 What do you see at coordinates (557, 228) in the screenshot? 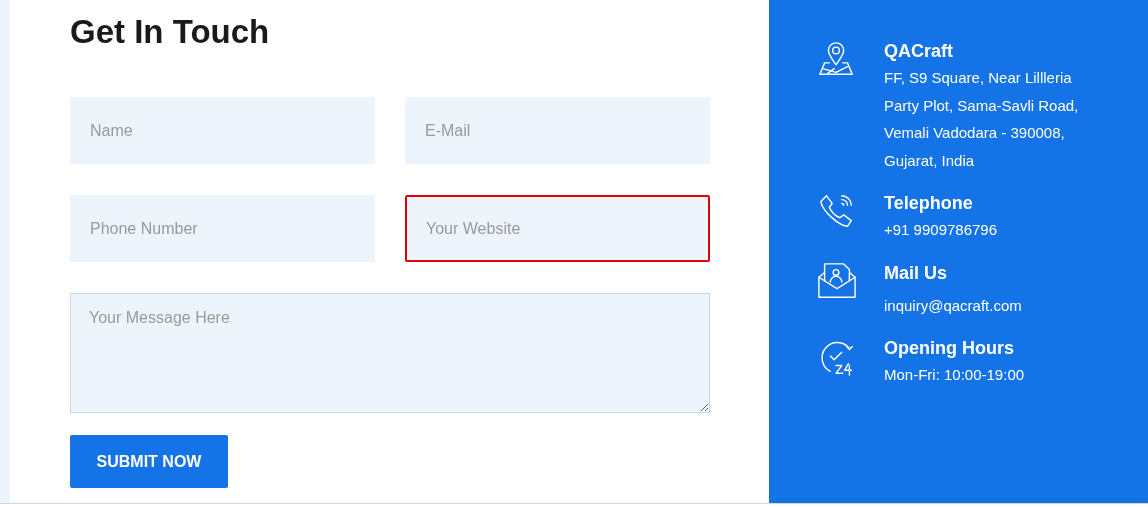
I see `input-field: Your Website` at bounding box center [557, 228].